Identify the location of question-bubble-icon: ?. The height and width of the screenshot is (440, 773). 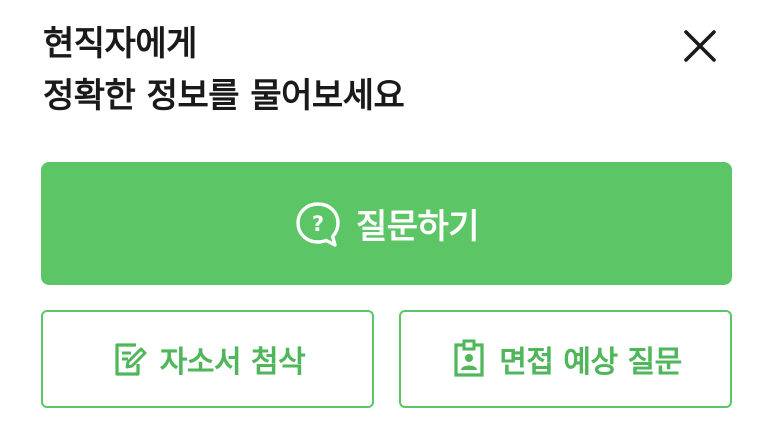
(318, 224).